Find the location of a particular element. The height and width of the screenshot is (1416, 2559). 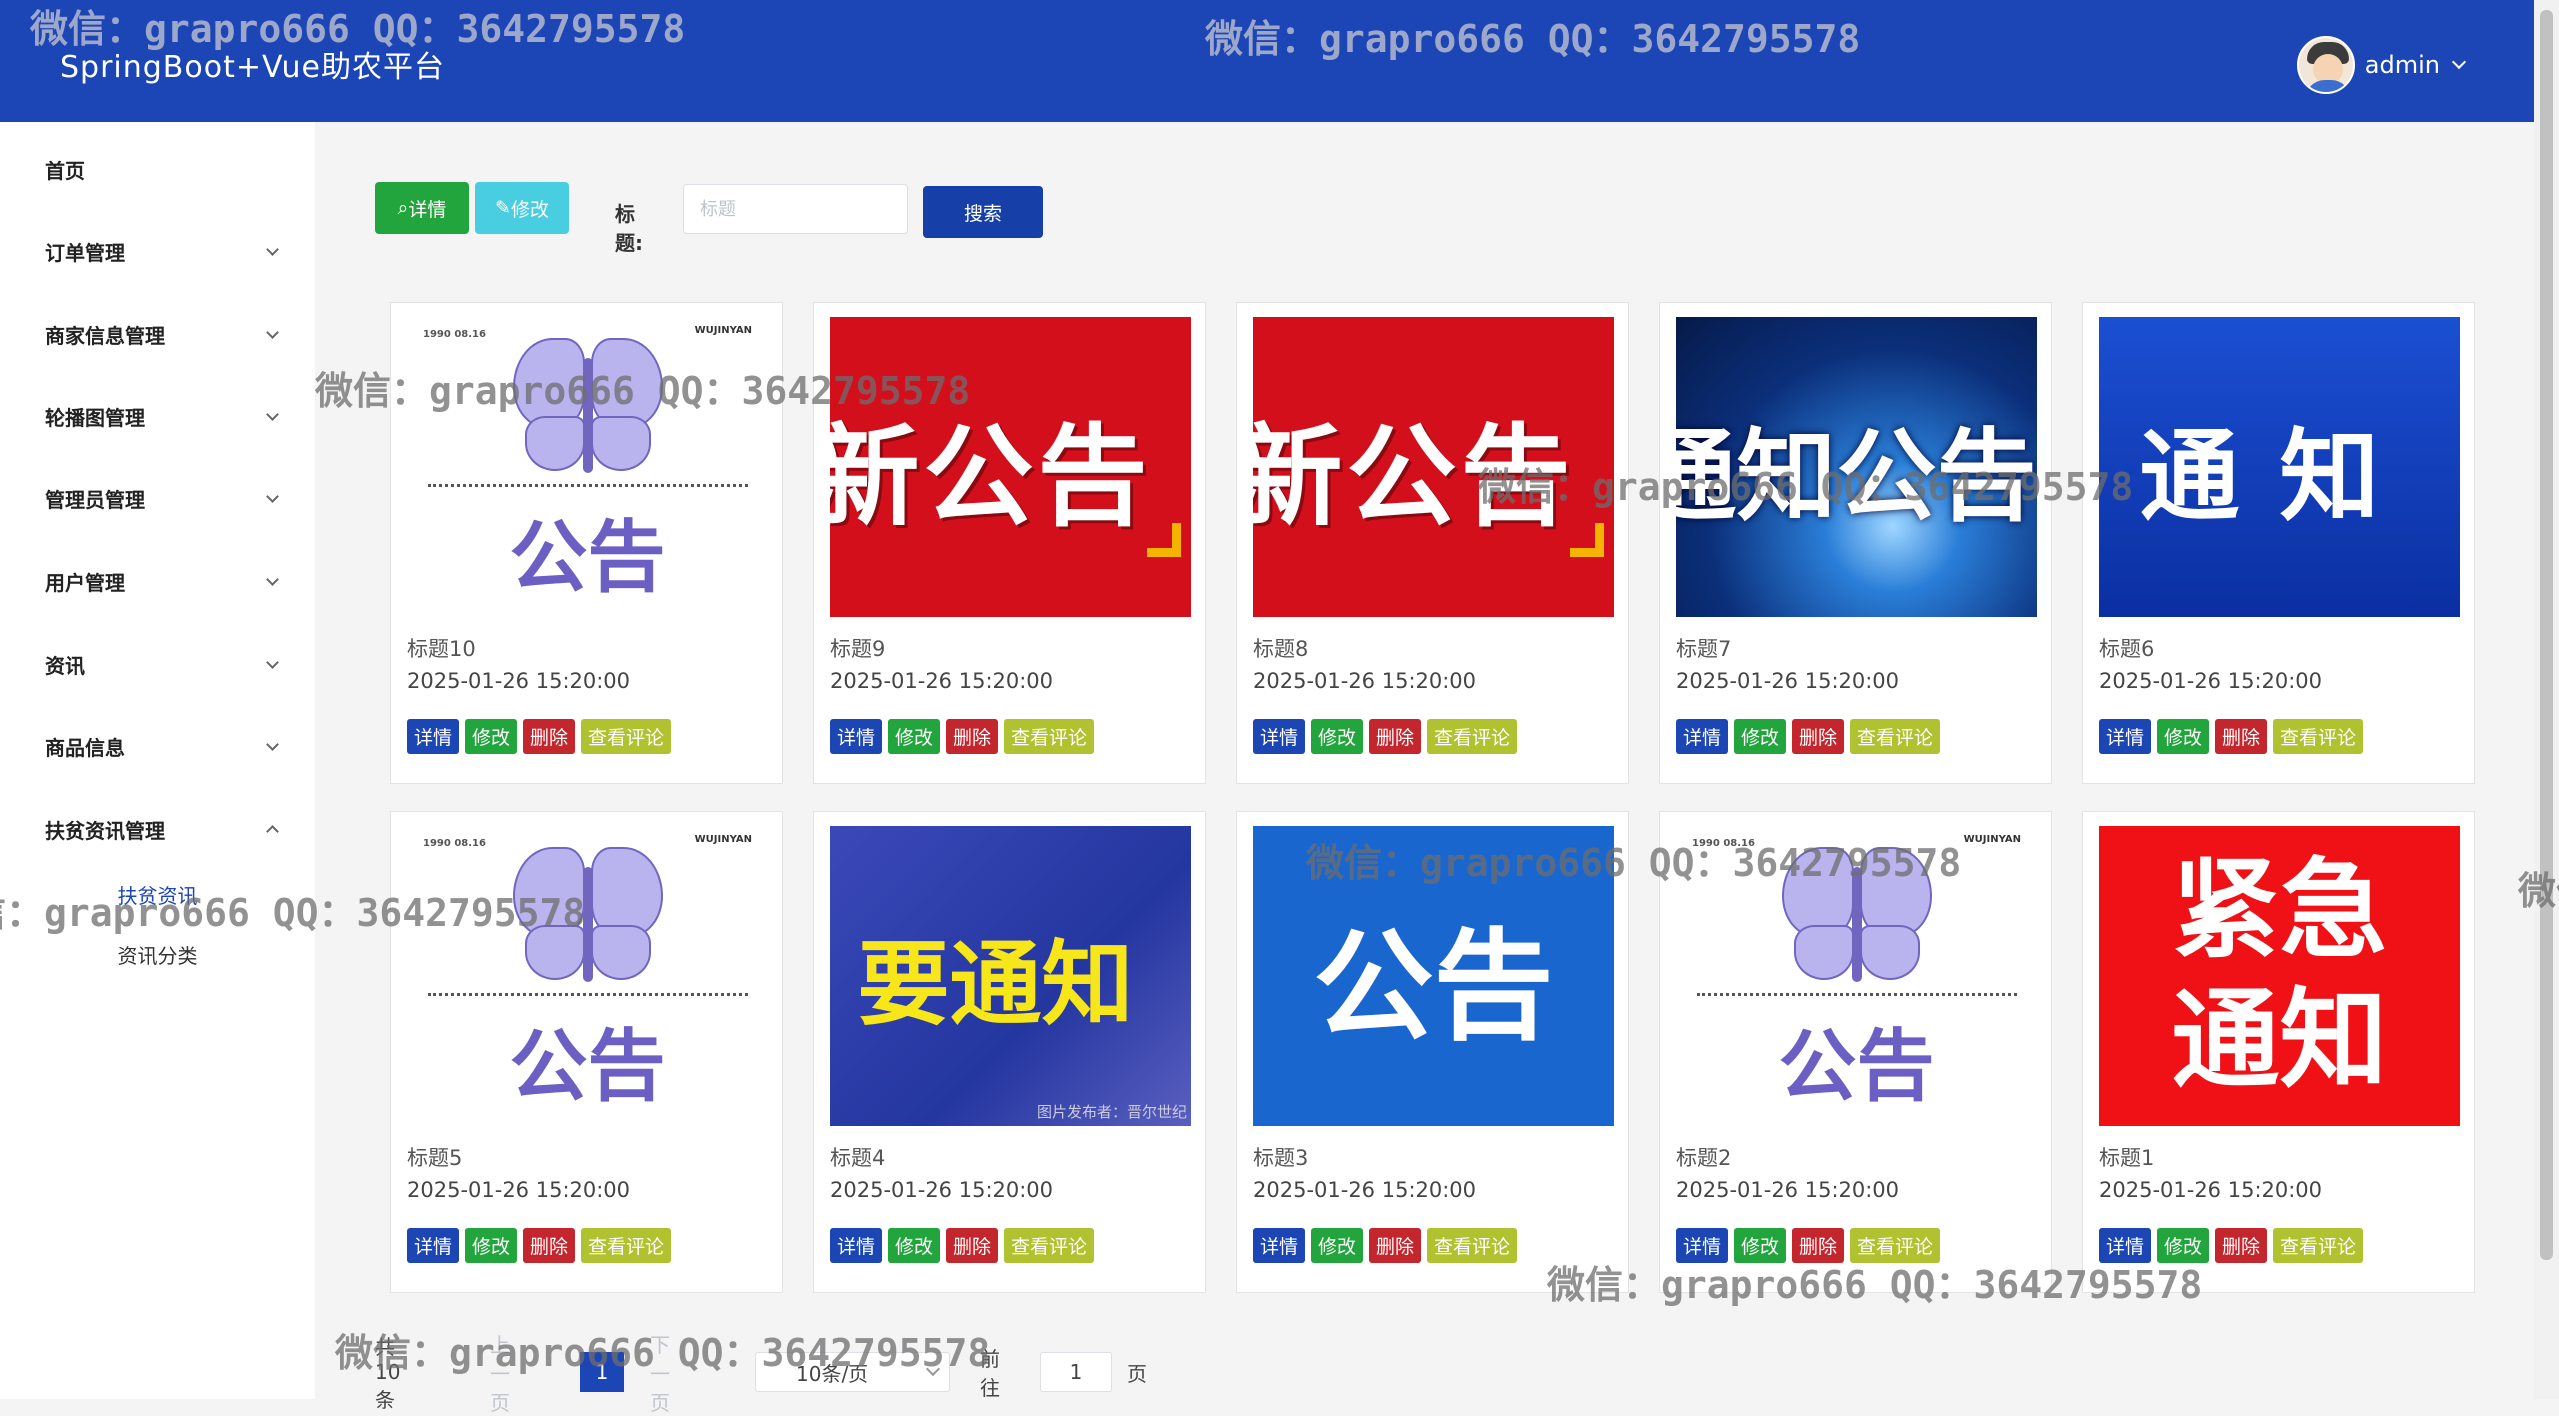

edit-button: ✎ 修改 is located at coordinates (522, 208).